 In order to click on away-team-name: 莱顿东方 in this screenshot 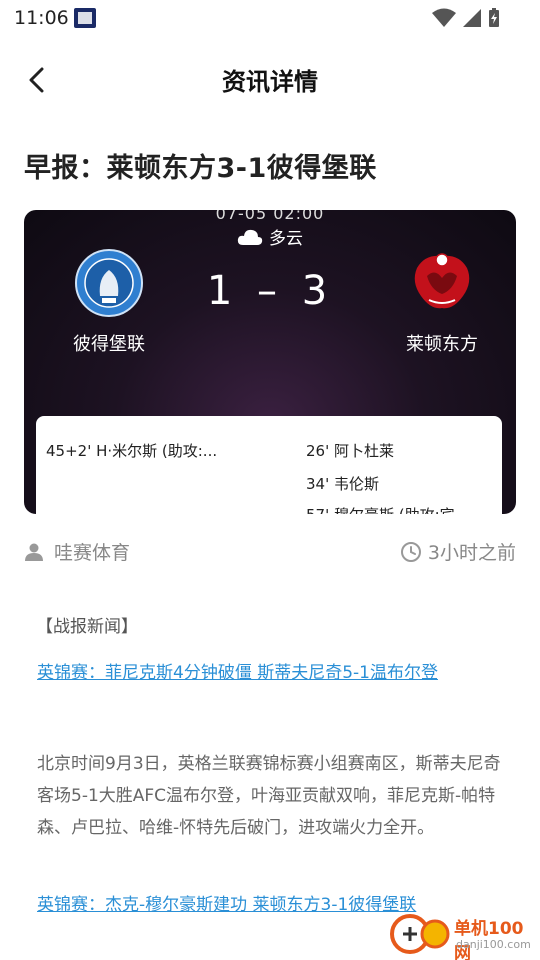, I will do `click(442, 344)`.